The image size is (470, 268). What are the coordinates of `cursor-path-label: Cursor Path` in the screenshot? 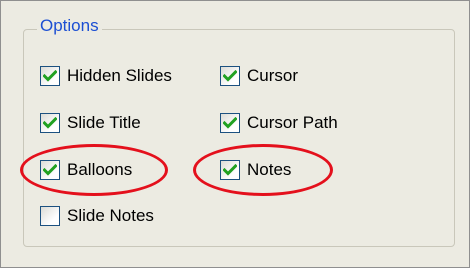 It's located at (292, 122).